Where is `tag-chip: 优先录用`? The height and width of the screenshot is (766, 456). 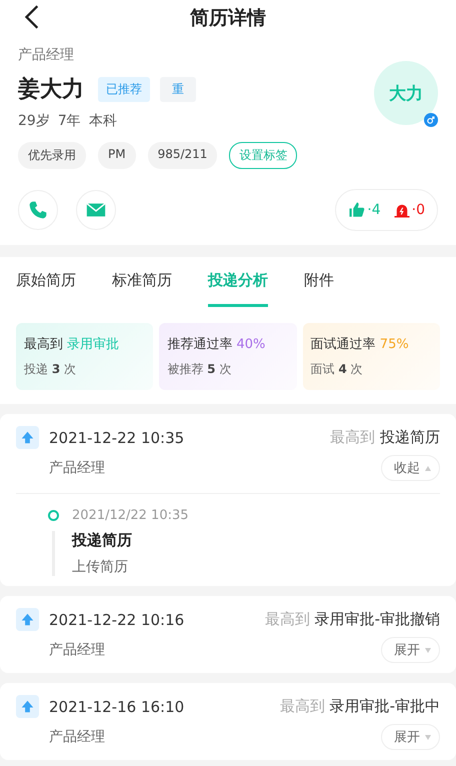
tag-chip: 优先录用 is located at coordinates (52, 155).